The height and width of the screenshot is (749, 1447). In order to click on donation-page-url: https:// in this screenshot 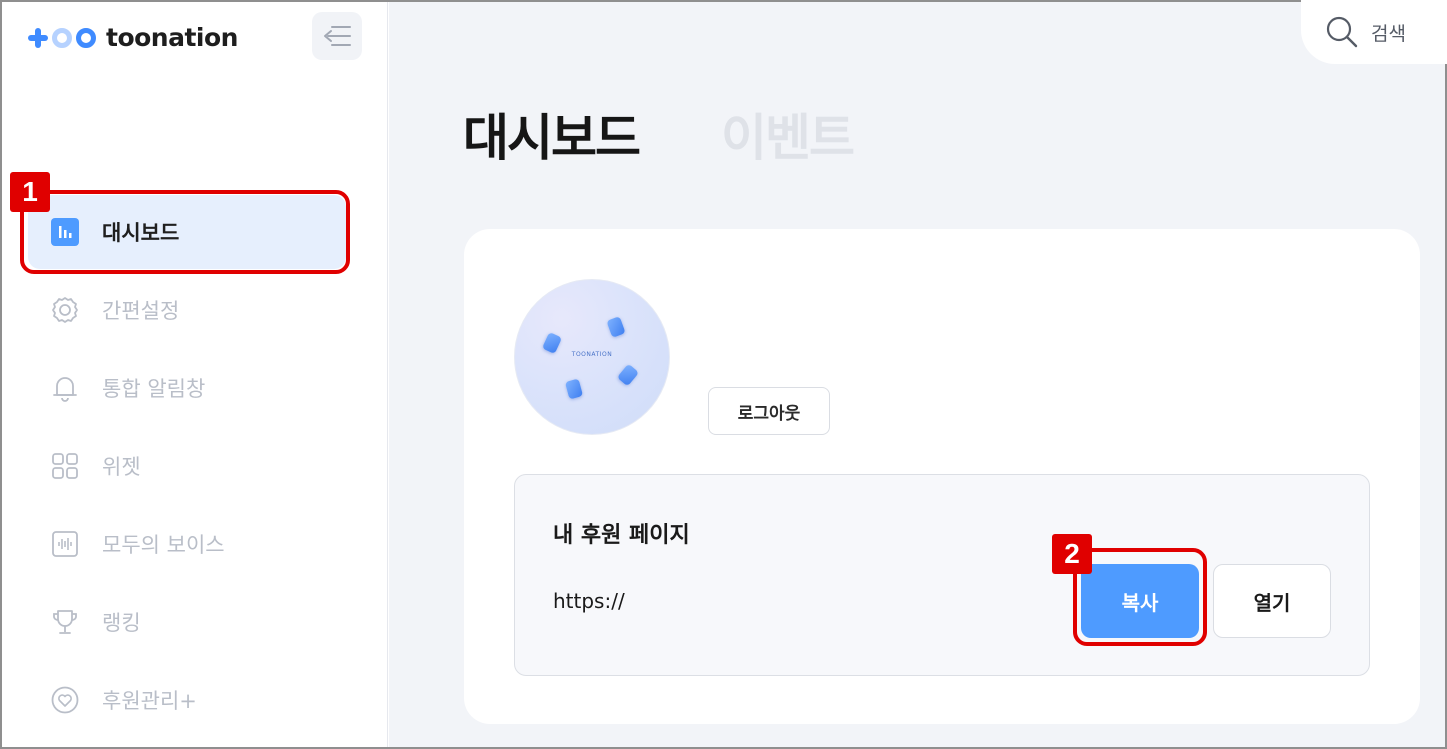, I will do `click(589, 601)`.